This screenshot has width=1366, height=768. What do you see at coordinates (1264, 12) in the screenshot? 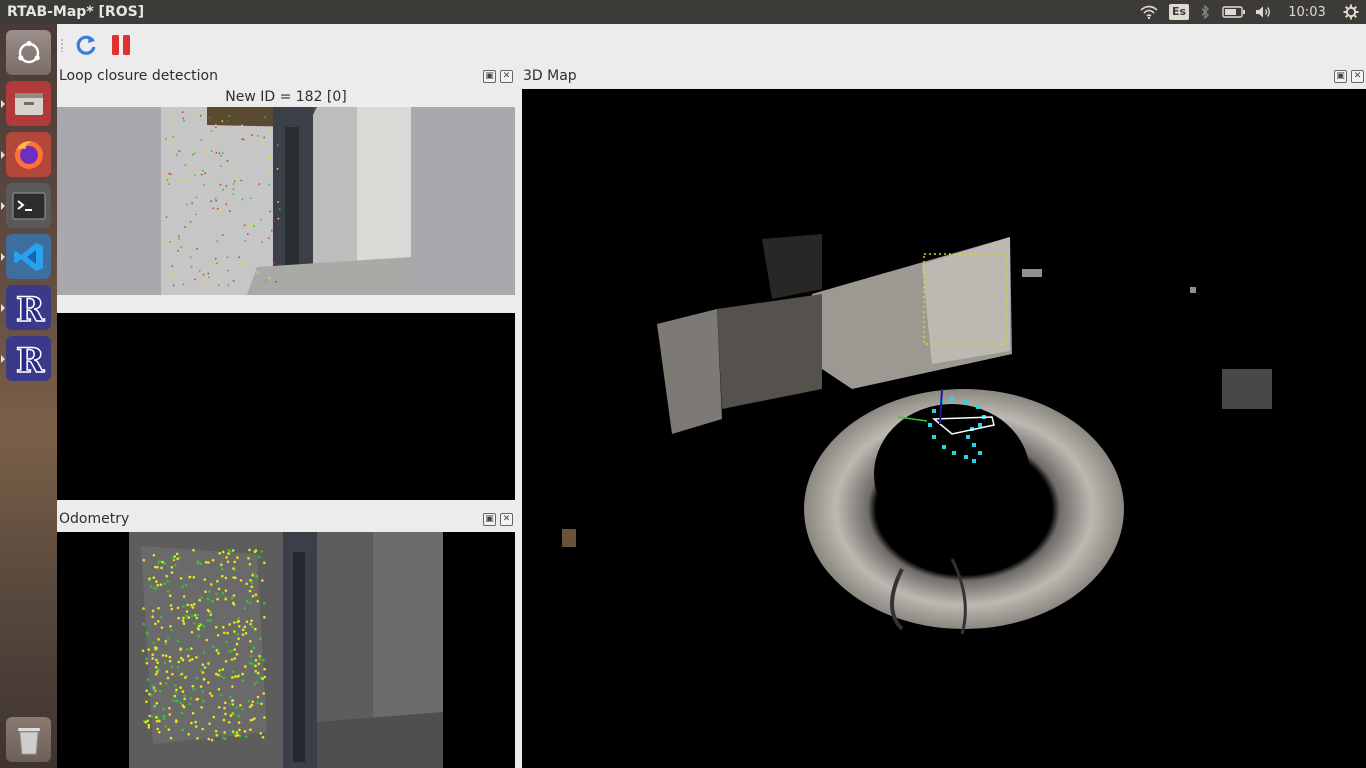
I see `volume-icon` at bounding box center [1264, 12].